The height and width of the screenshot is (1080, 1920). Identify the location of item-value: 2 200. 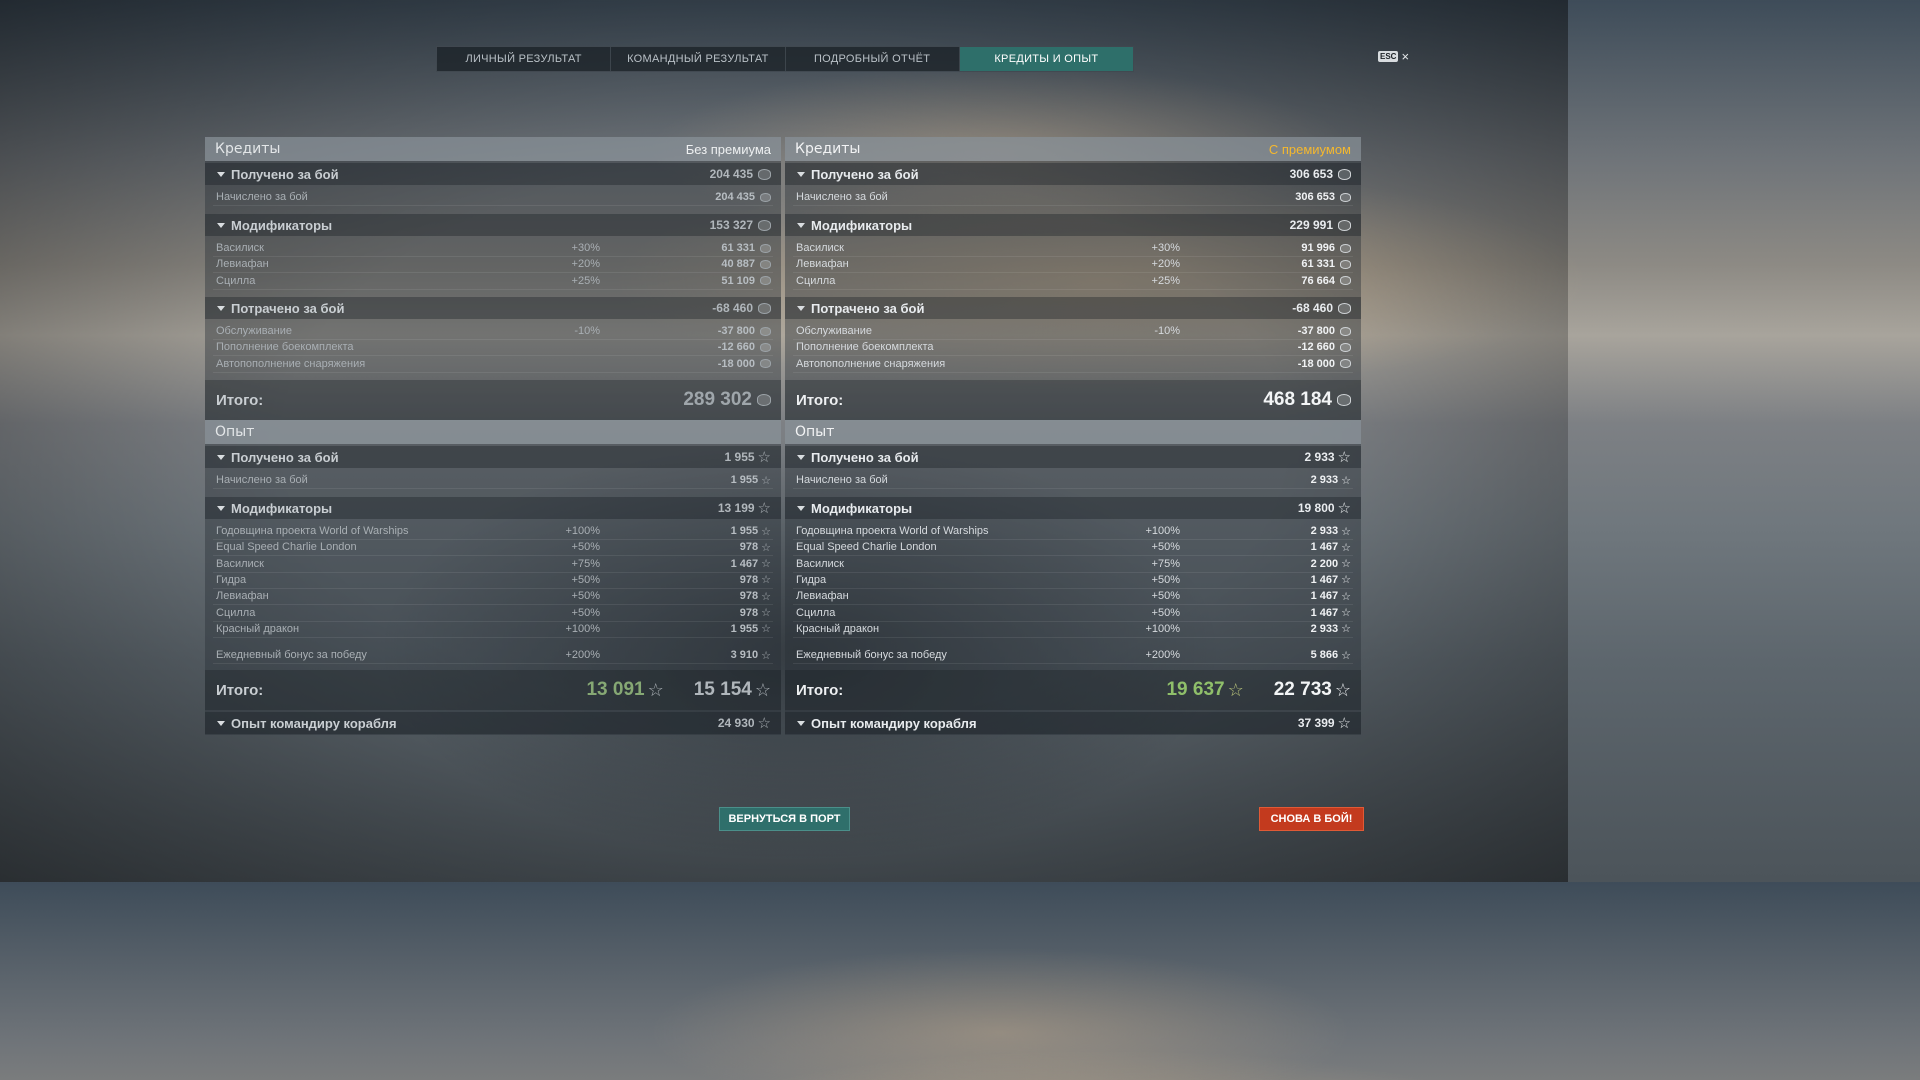
(1324, 563).